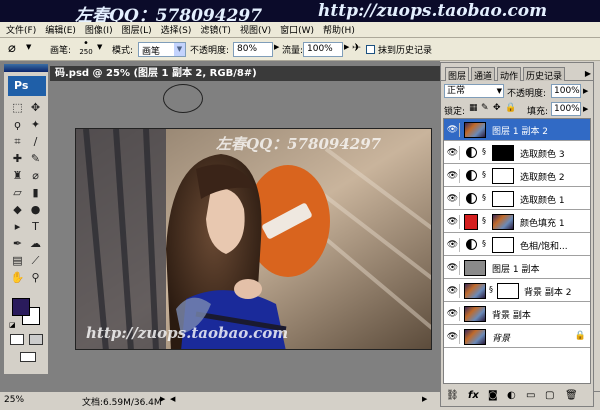 This screenshot has height=410, width=600. Describe the element at coordinates (297, 29) in the screenshot. I see `menu-window: 窗口(W)` at that location.